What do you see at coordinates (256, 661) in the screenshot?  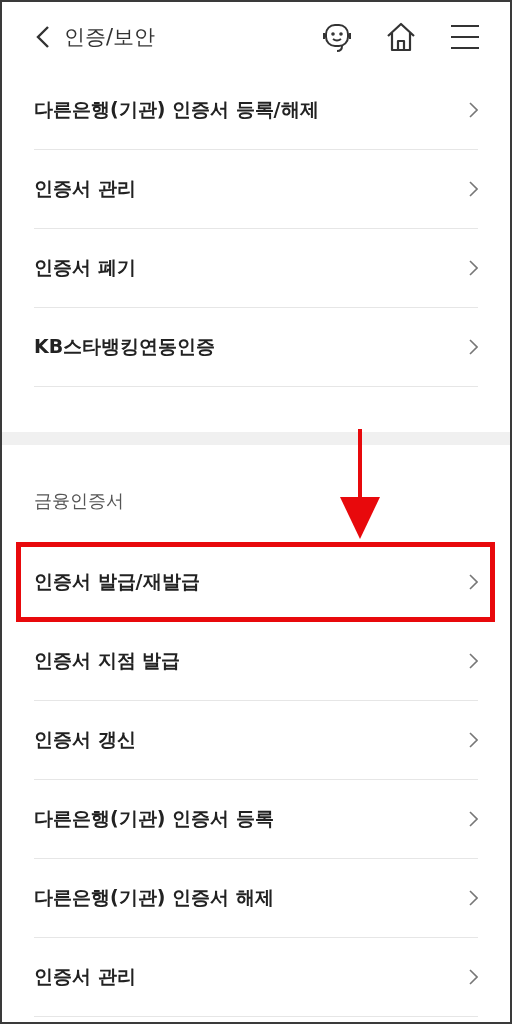 I see `menu-item: 인증서 지점 발급` at bounding box center [256, 661].